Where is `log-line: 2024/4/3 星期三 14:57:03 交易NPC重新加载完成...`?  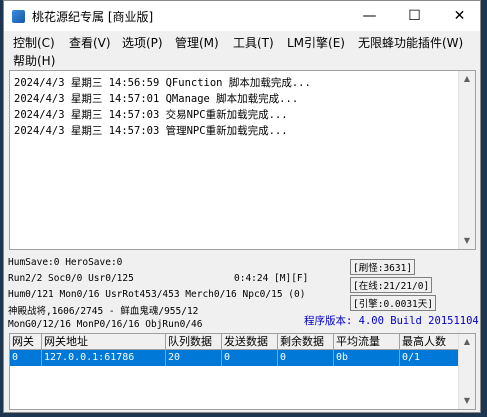
log-line: 2024/4/3 星期三 14:57:03 交易NPC重新加载完成... is located at coordinates (151, 115).